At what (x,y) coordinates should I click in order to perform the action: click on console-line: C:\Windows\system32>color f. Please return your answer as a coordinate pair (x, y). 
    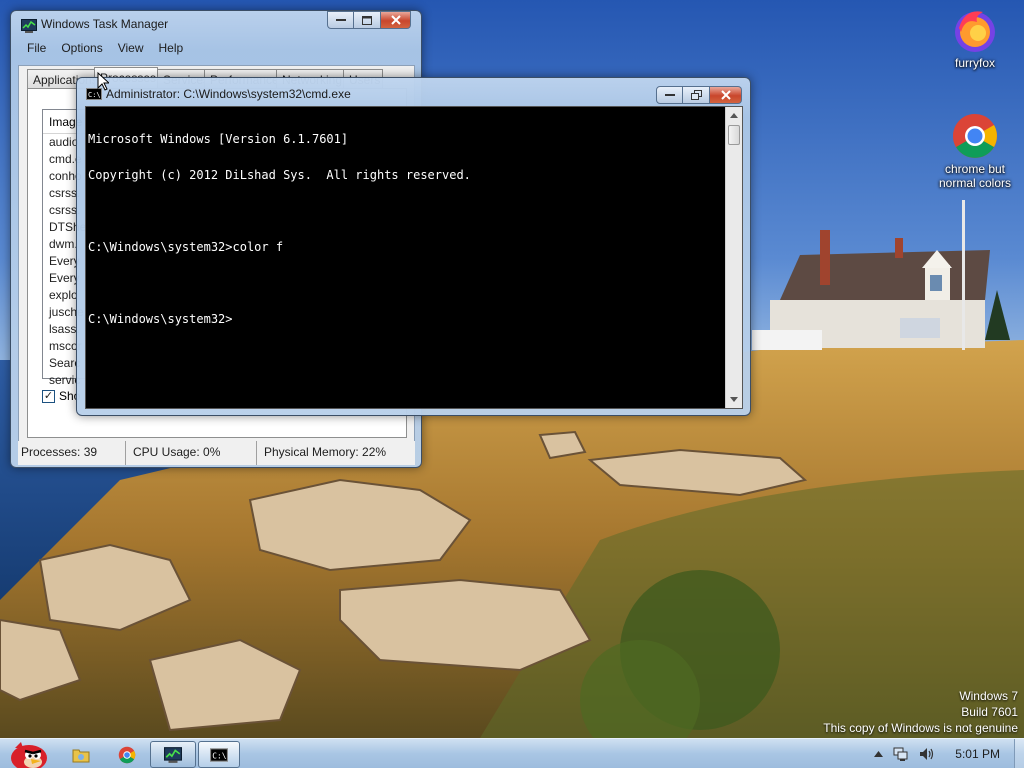
    Looking at the image, I should click on (186, 247).